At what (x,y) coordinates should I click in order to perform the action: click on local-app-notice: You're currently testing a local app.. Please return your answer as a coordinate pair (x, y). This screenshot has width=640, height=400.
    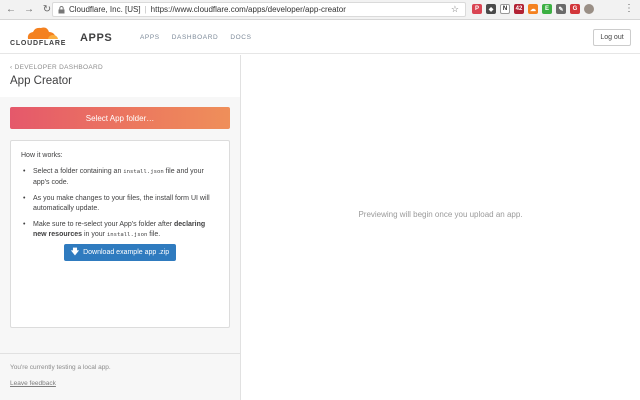
    Looking at the image, I should click on (60, 367).